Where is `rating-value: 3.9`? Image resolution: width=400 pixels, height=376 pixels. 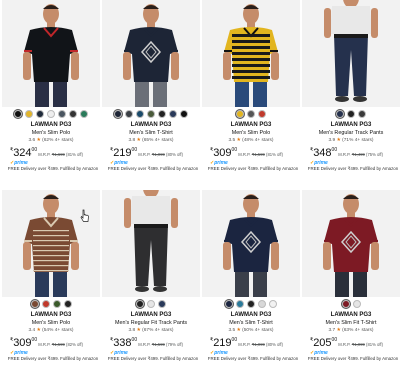 rating-value: 3.9 is located at coordinates (332, 140).